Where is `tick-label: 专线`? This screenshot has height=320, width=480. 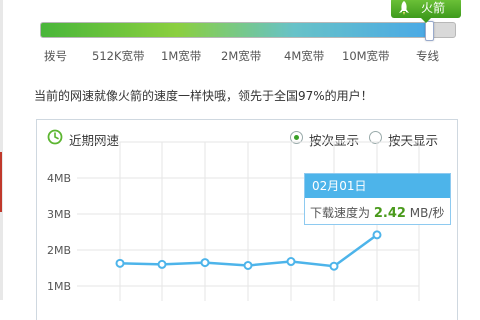
tick-label: 专线 is located at coordinates (427, 56).